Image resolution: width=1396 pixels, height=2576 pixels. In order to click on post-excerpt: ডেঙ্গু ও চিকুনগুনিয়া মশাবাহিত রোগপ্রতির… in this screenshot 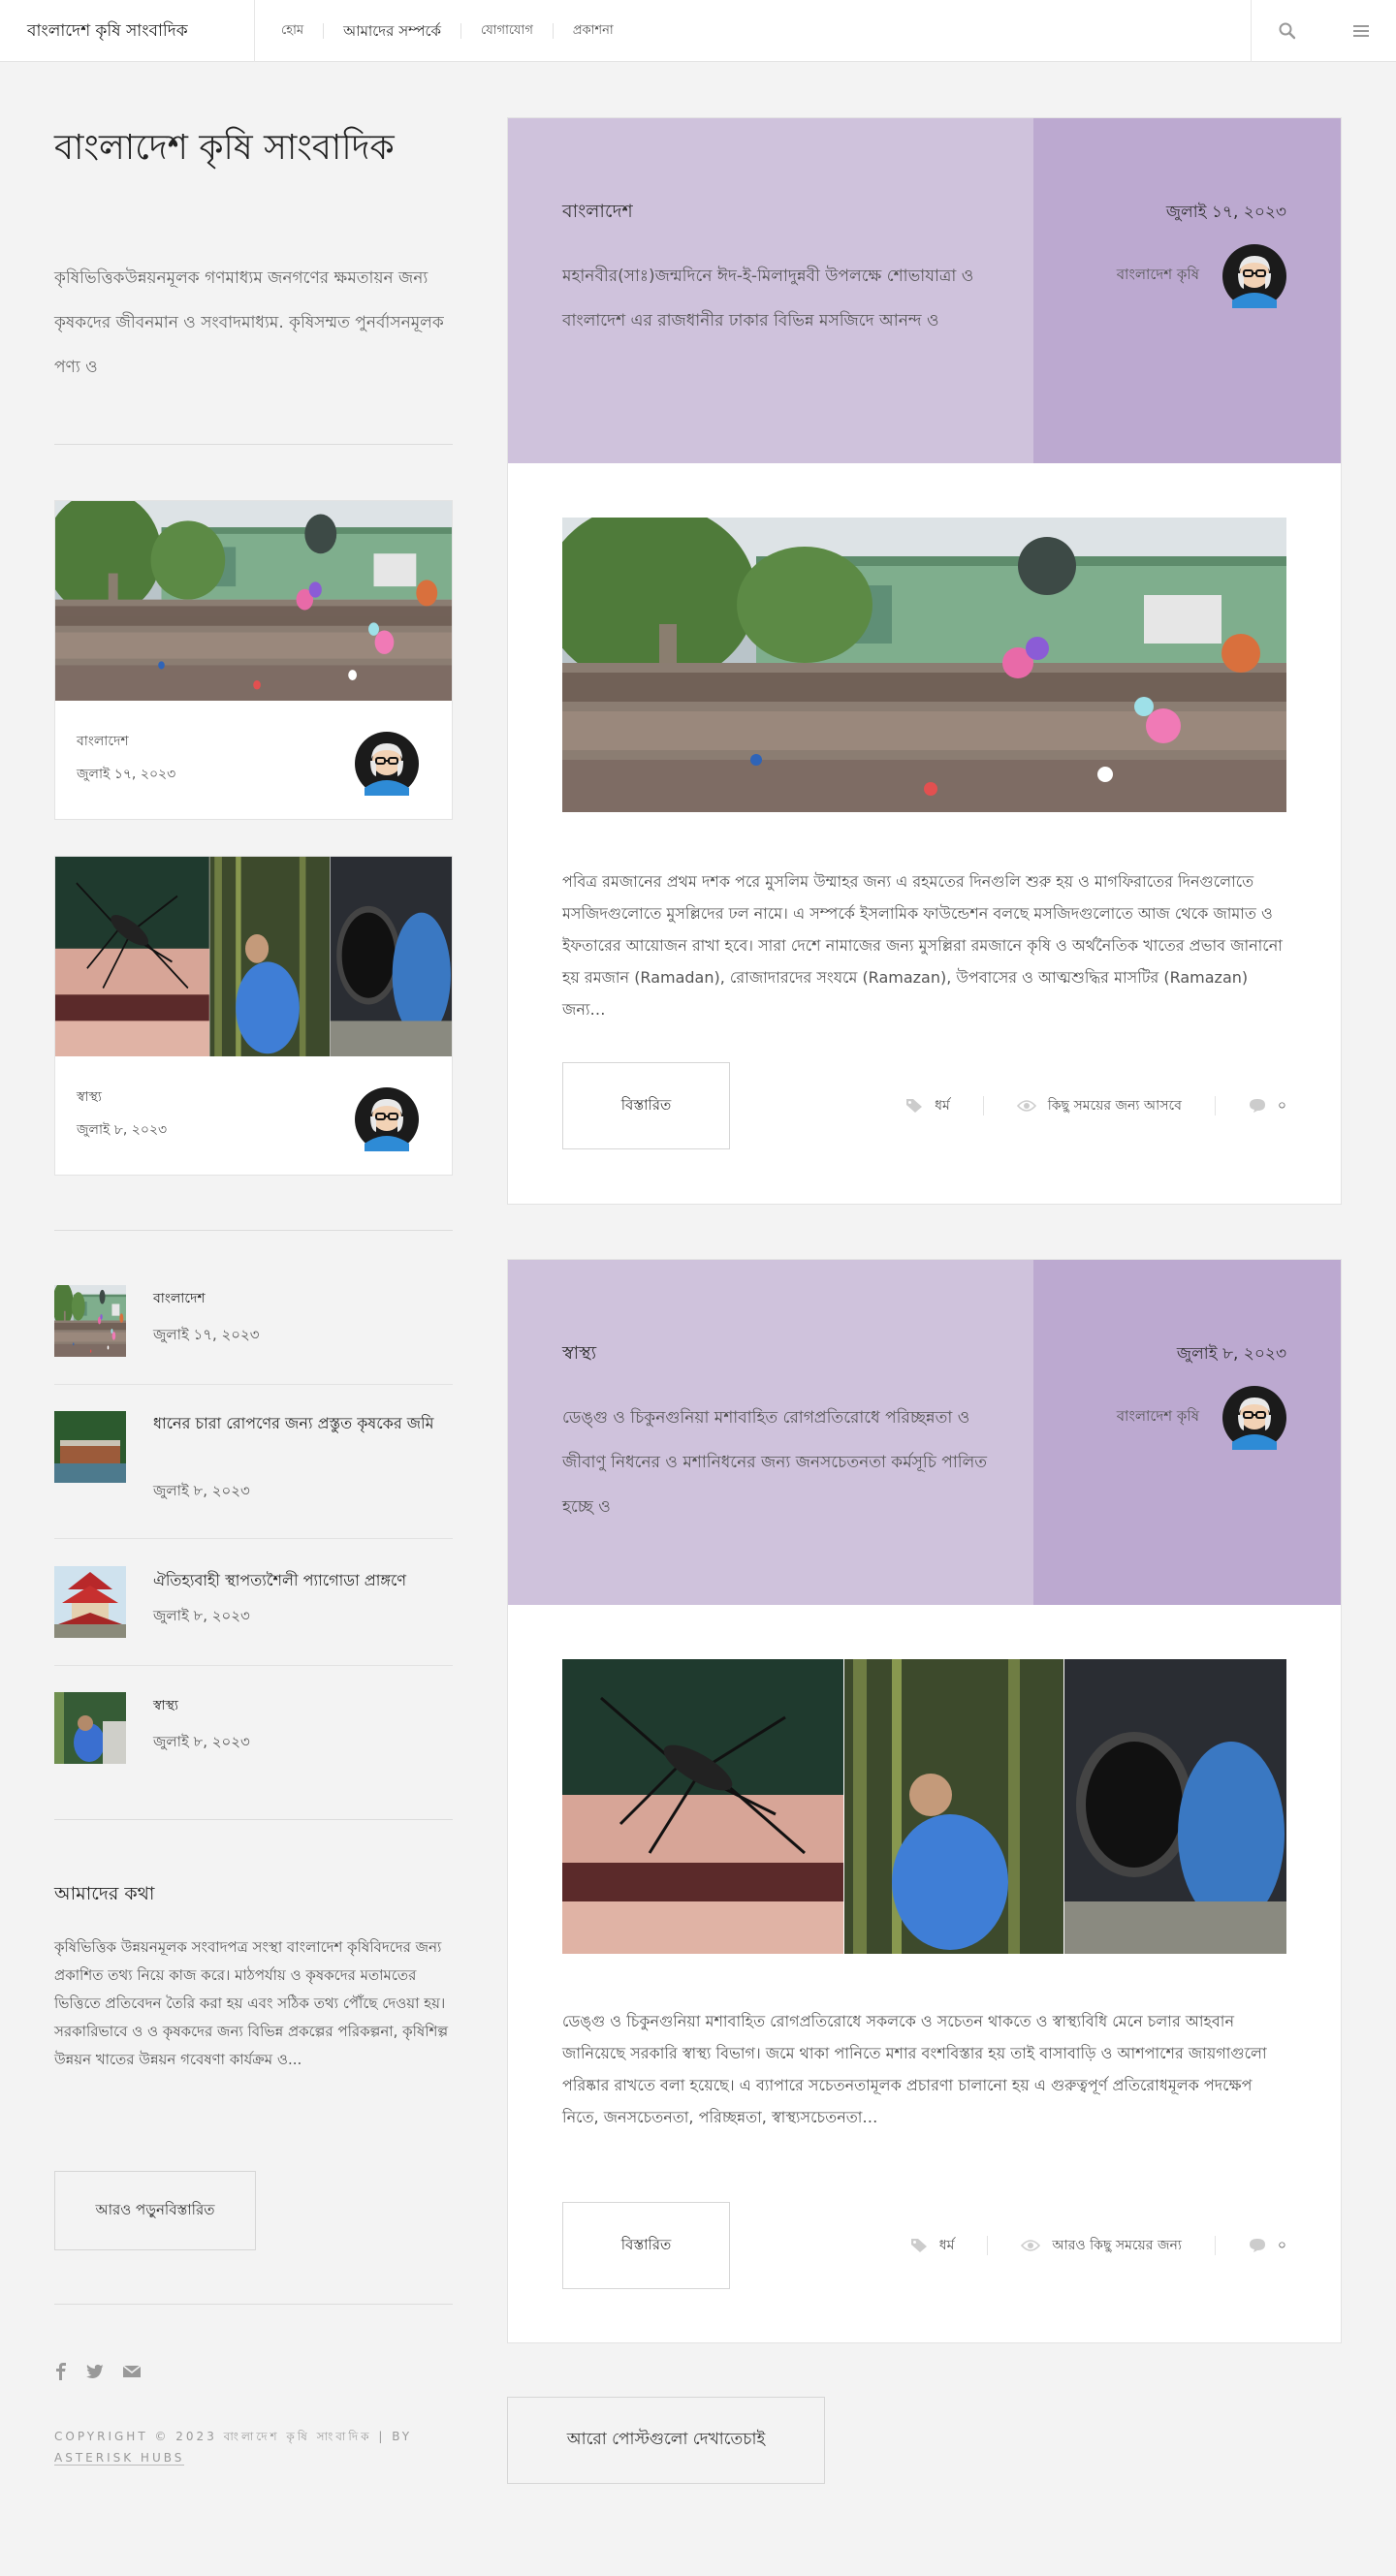, I will do `click(775, 1462)`.